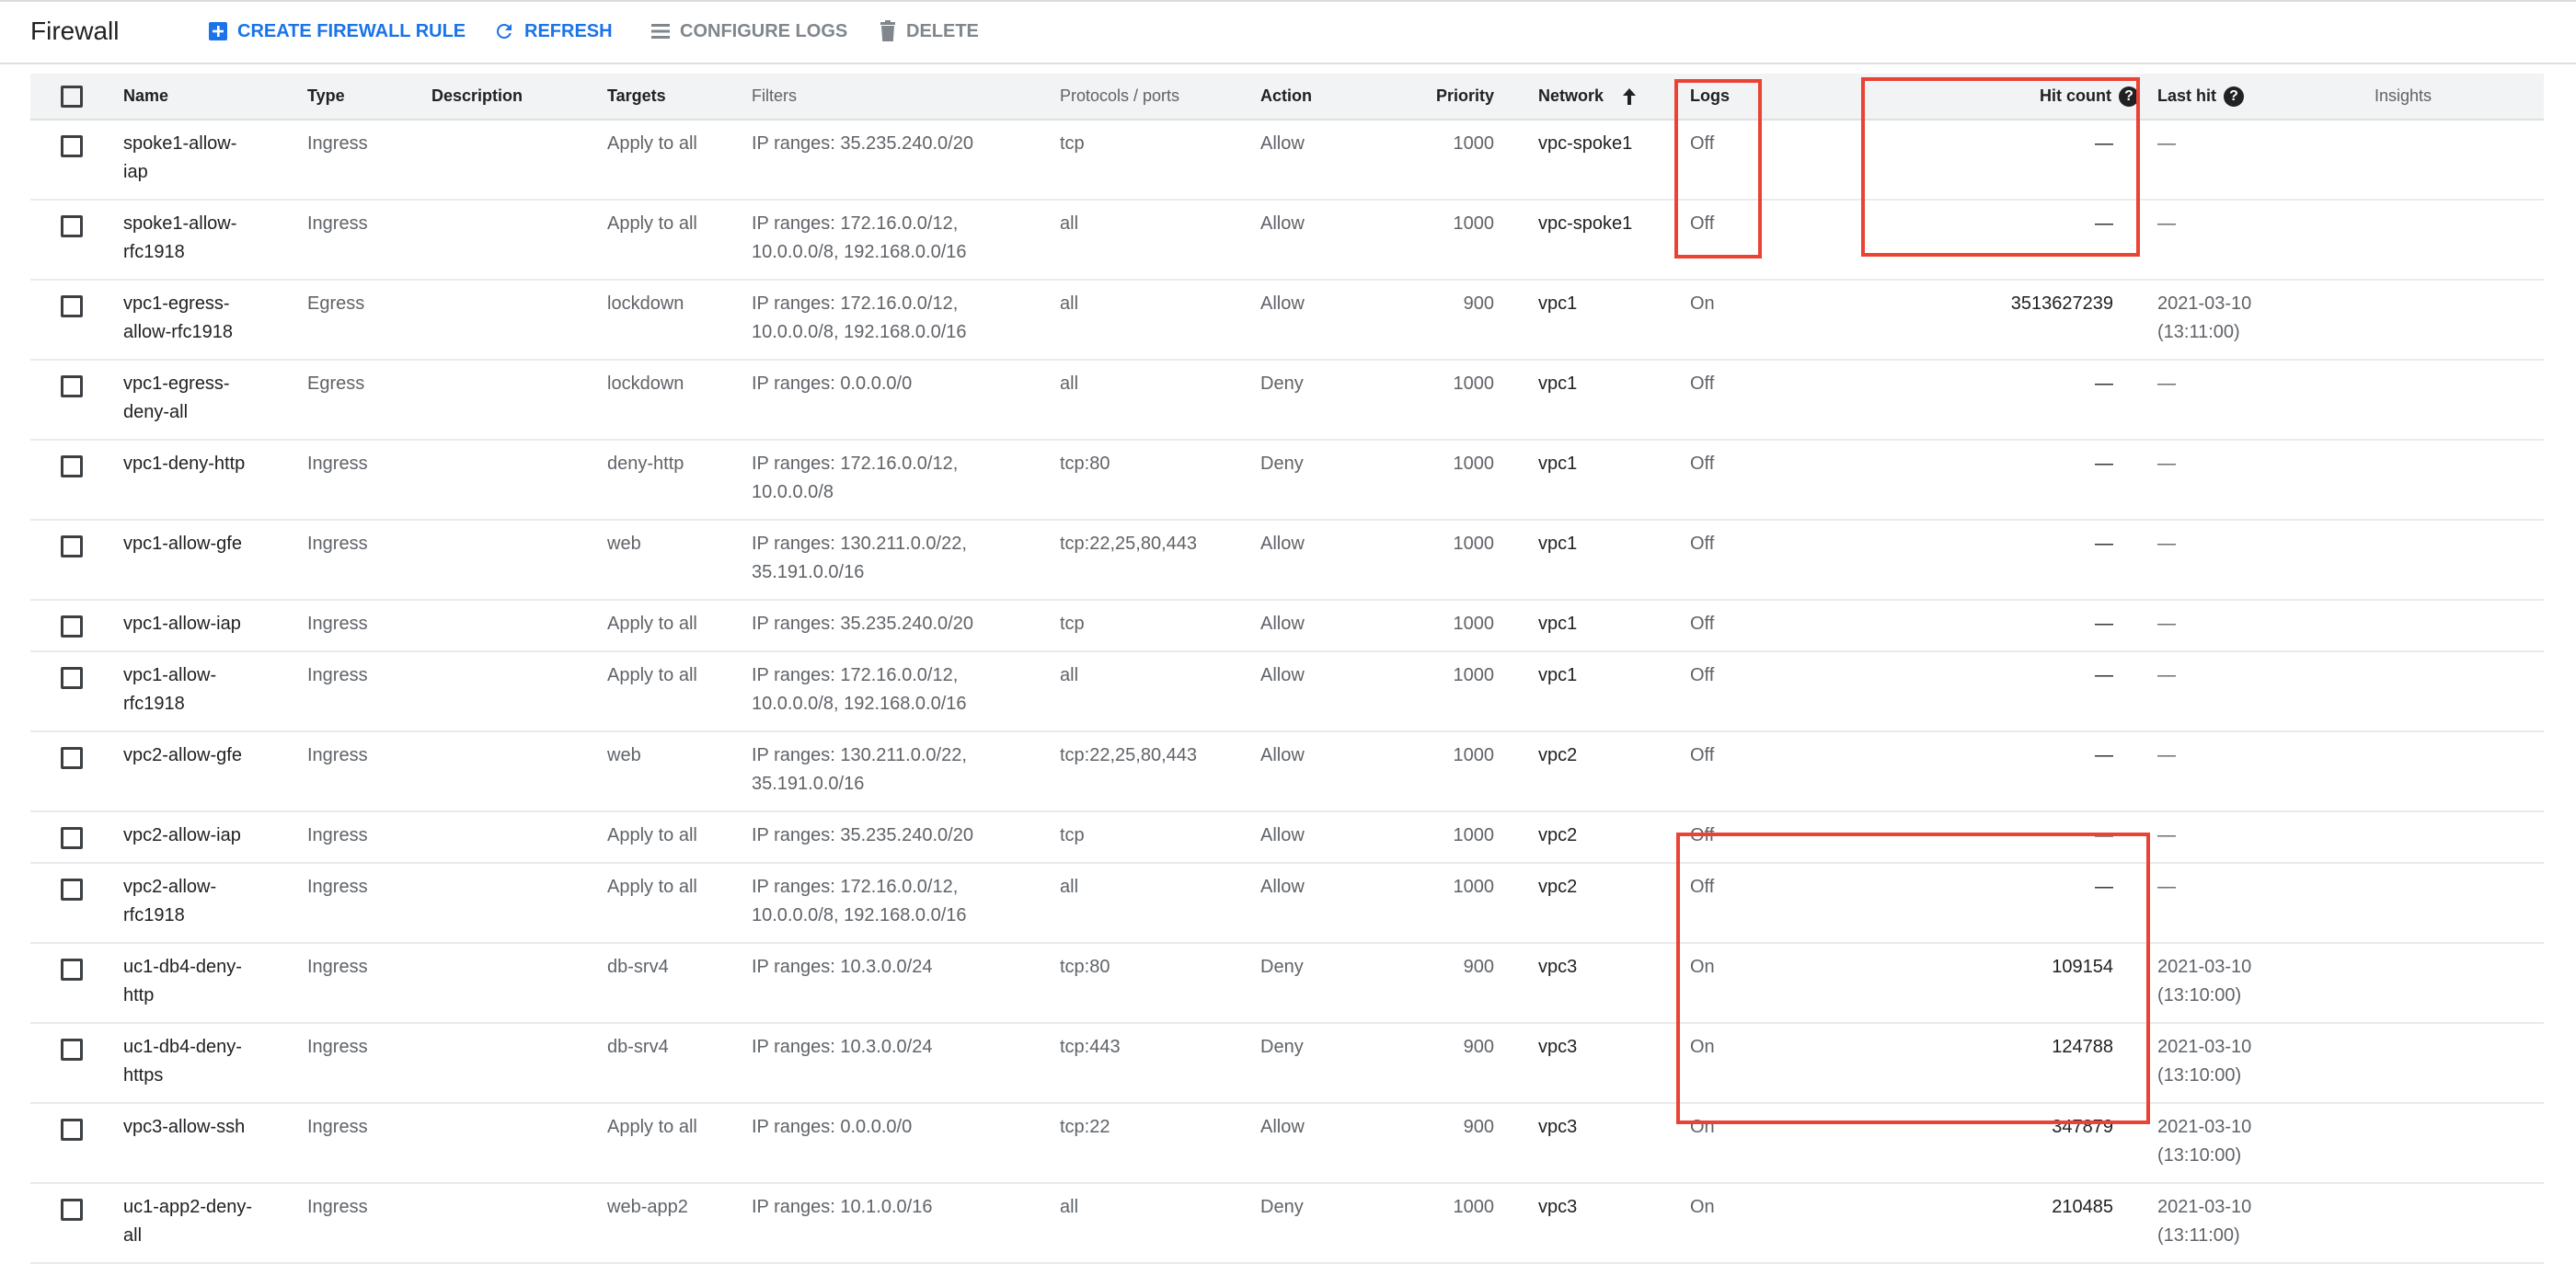  Describe the element at coordinates (748, 31) in the screenshot. I see `configure-logs-button: CONFIGURE LOGS` at that location.